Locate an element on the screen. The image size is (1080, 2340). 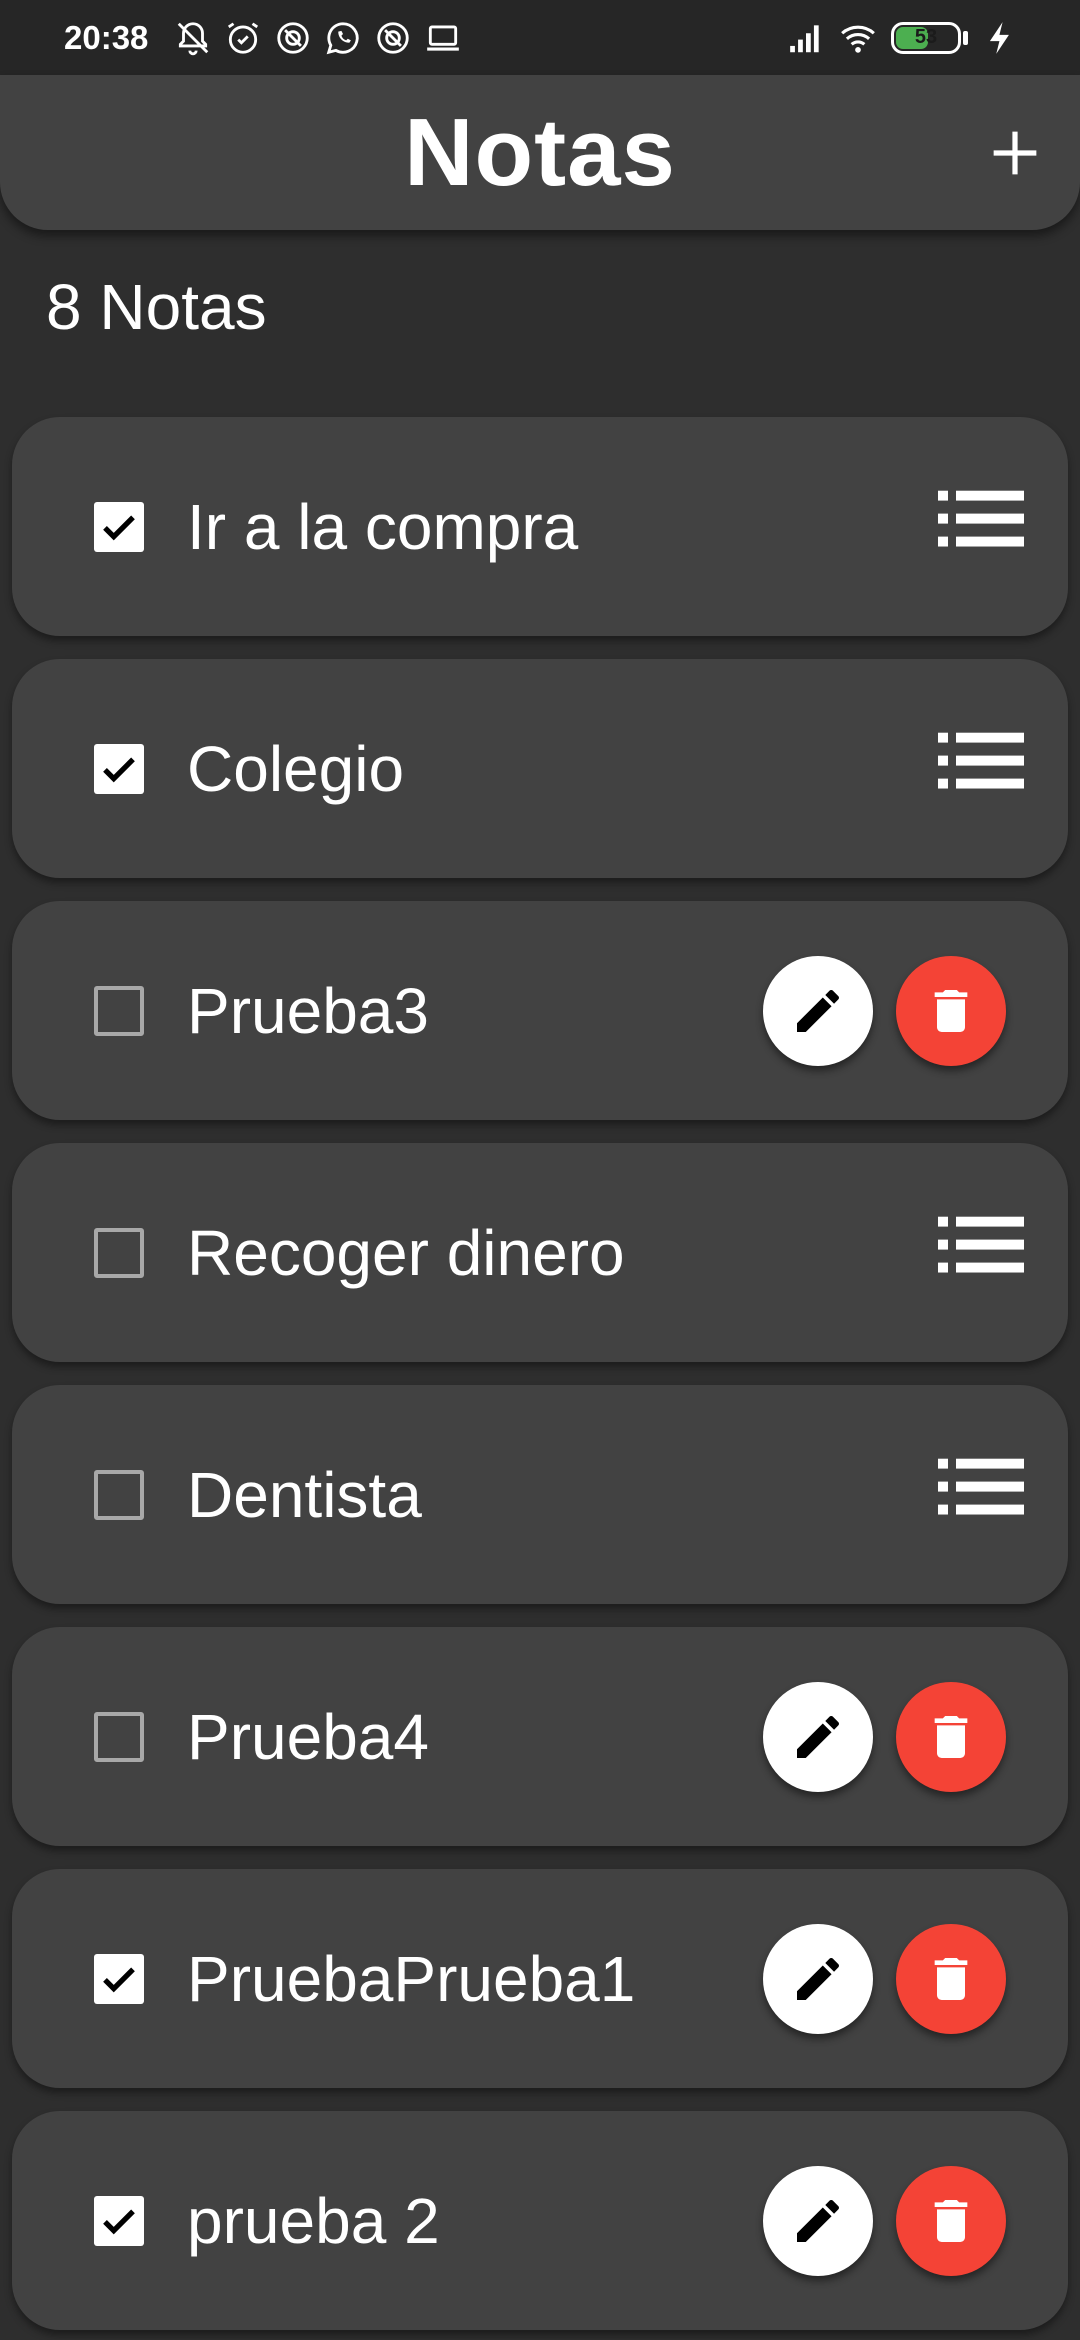
whatsapp-icon is located at coordinates (343, 38).